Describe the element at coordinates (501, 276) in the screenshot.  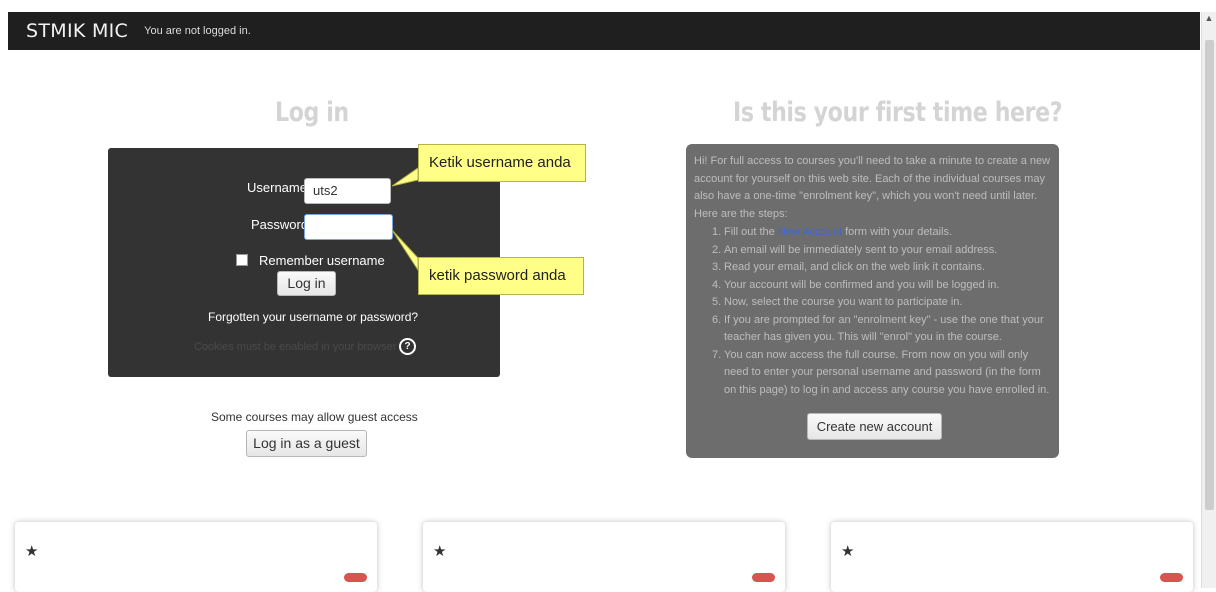
I see `password-hint-callout: ketik password anda` at that location.